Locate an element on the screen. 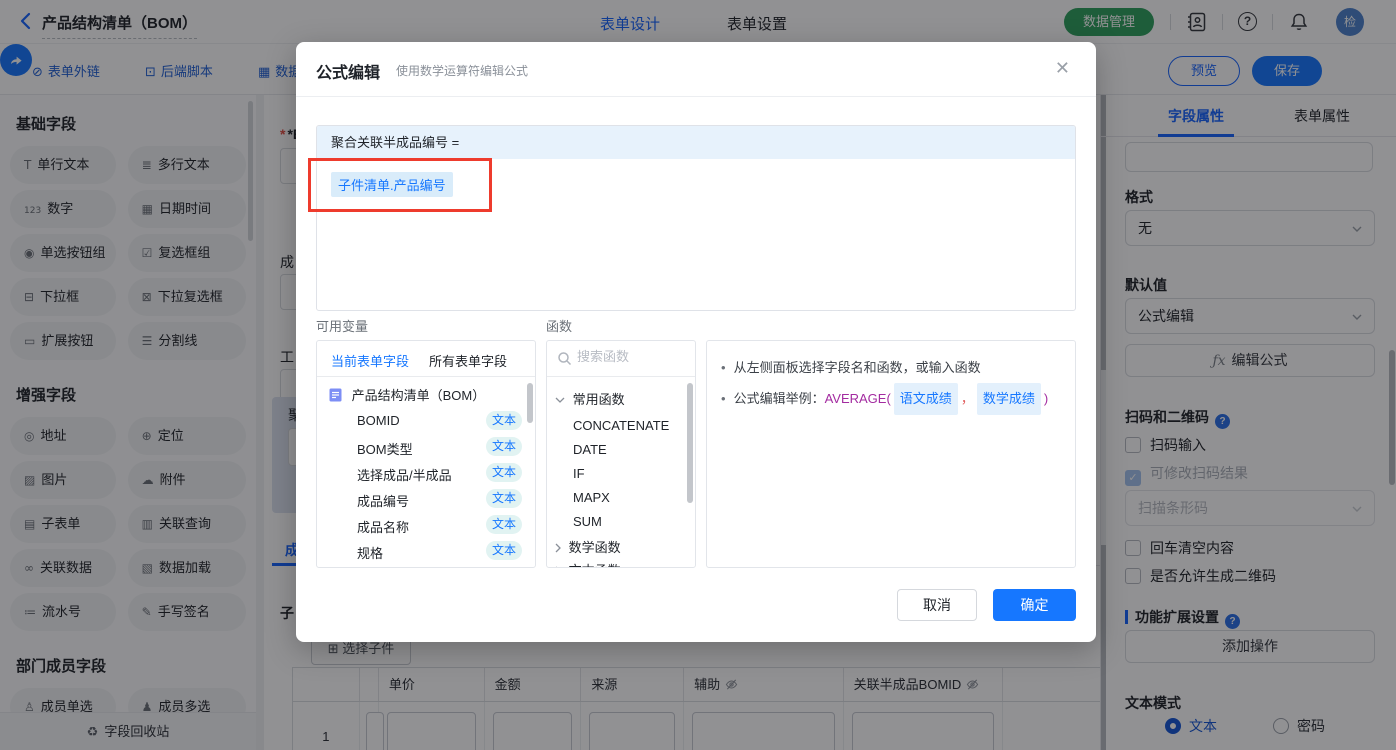  function-search is located at coordinates (621, 359).